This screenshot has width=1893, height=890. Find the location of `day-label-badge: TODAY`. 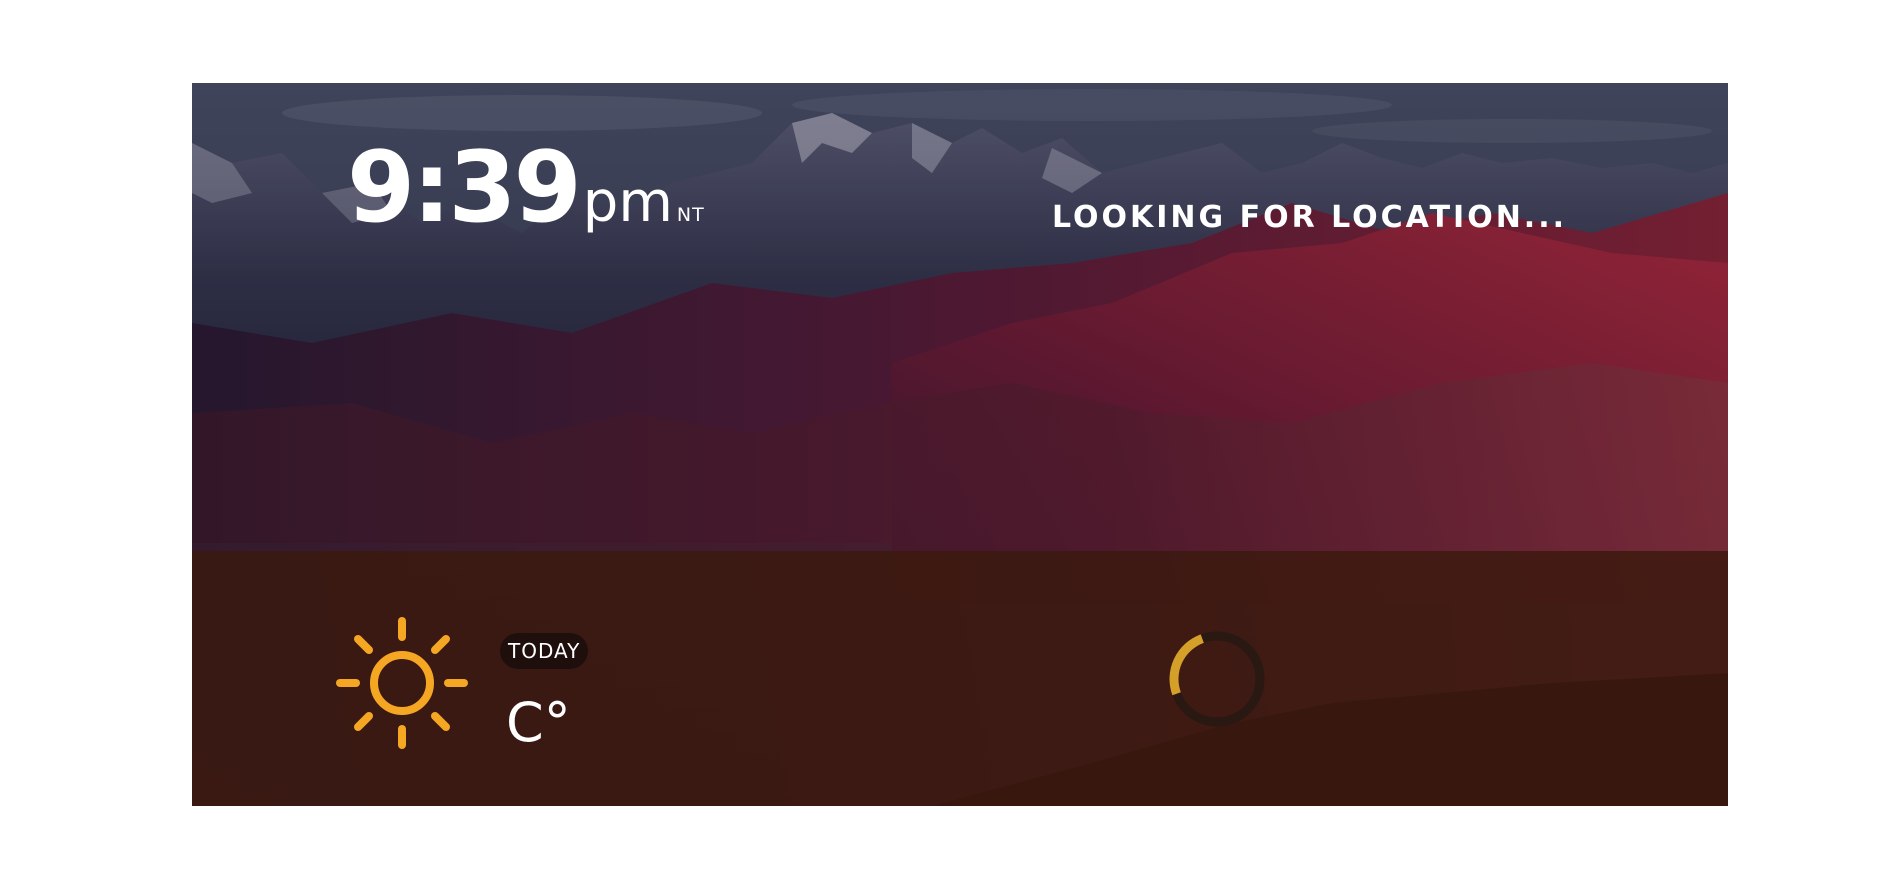

day-label-badge: TODAY is located at coordinates (544, 651).